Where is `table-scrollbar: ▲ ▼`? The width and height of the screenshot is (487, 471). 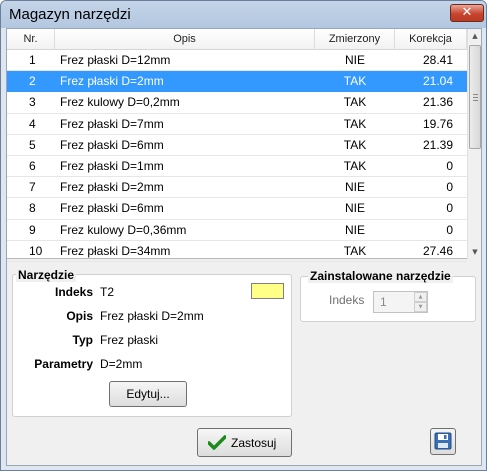 table-scrollbar: ▲ ▼ is located at coordinates (474, 144).